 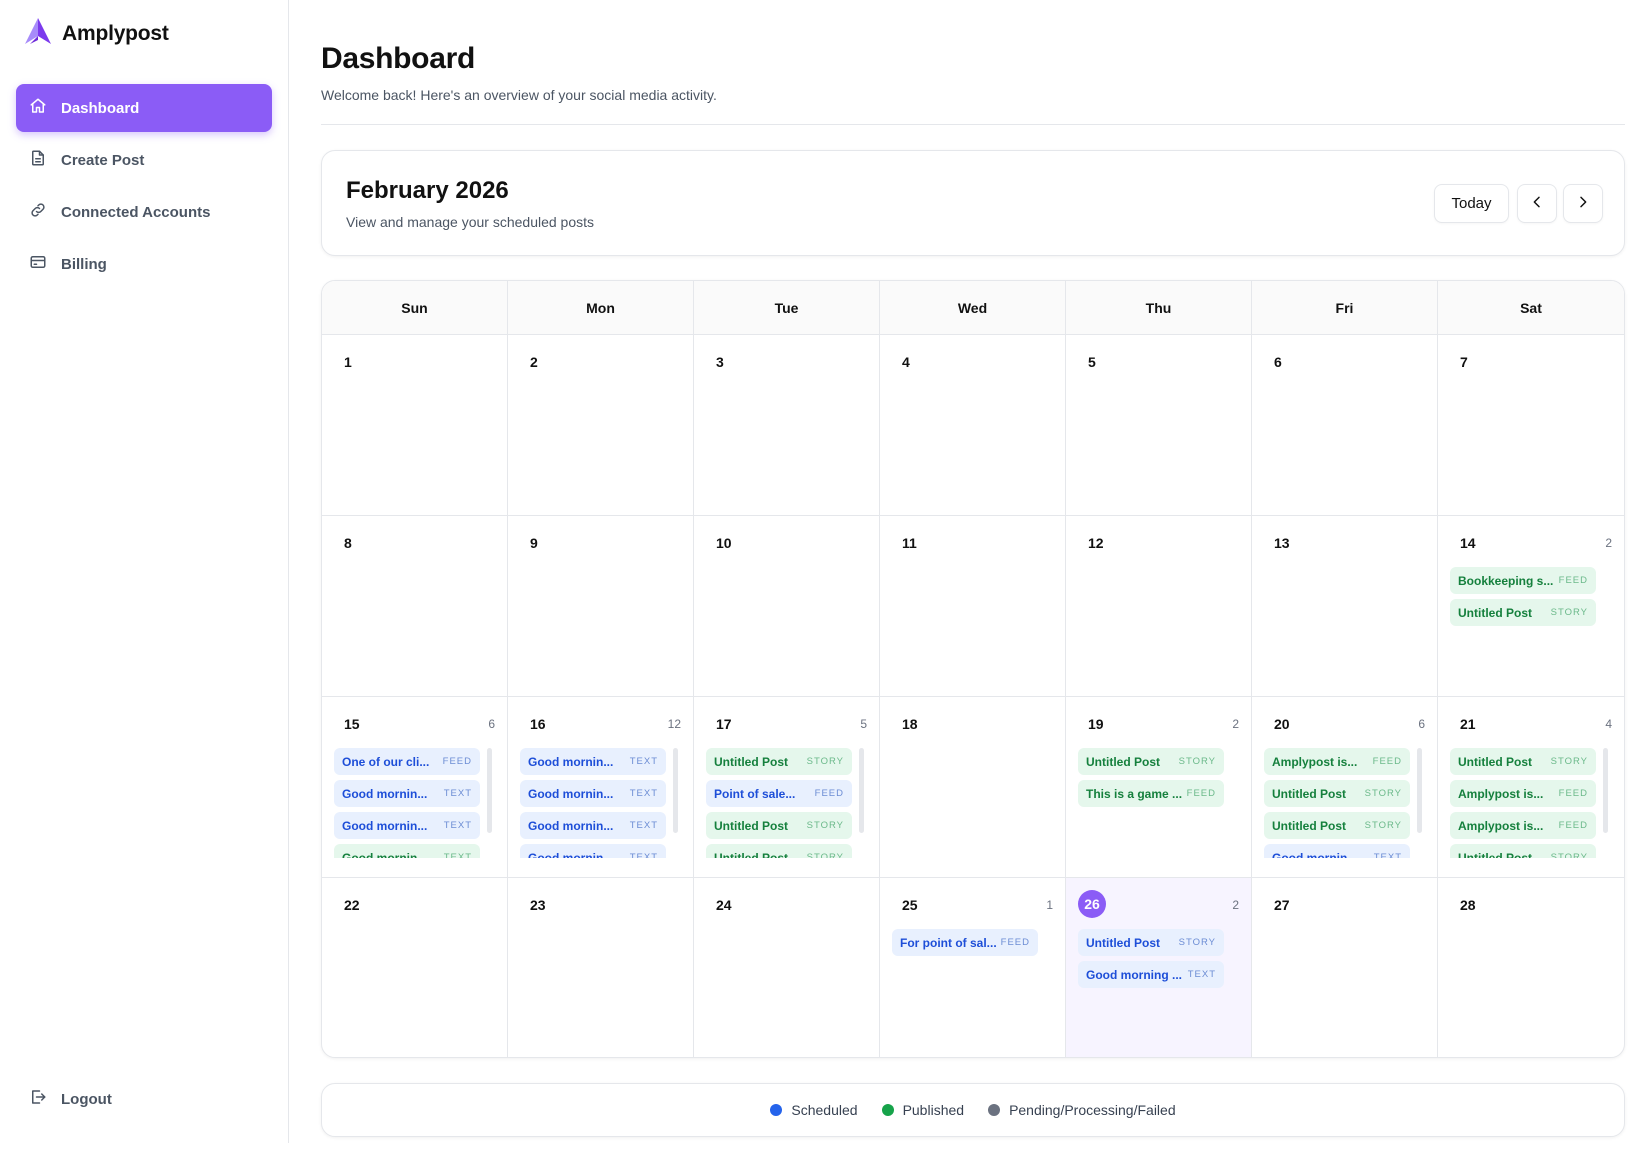 I want to click on calendar-day-cell: 23, so click(x=601, y=967).